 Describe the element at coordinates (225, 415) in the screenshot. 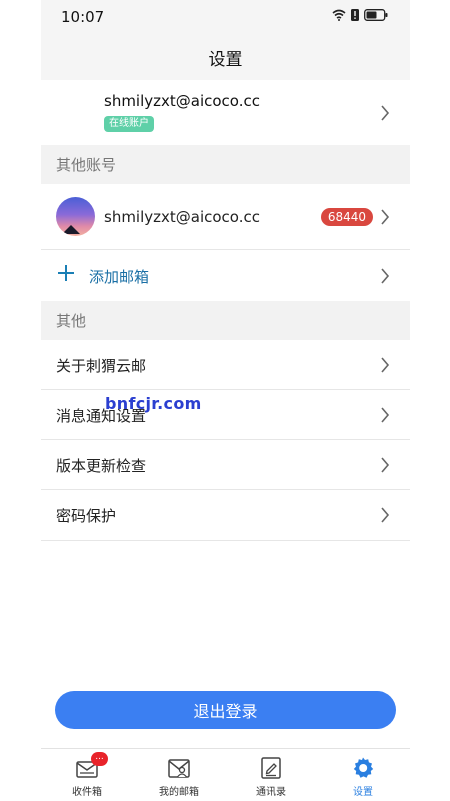

I see `menu-item-notification-settings: 消息通知设置` at that location.